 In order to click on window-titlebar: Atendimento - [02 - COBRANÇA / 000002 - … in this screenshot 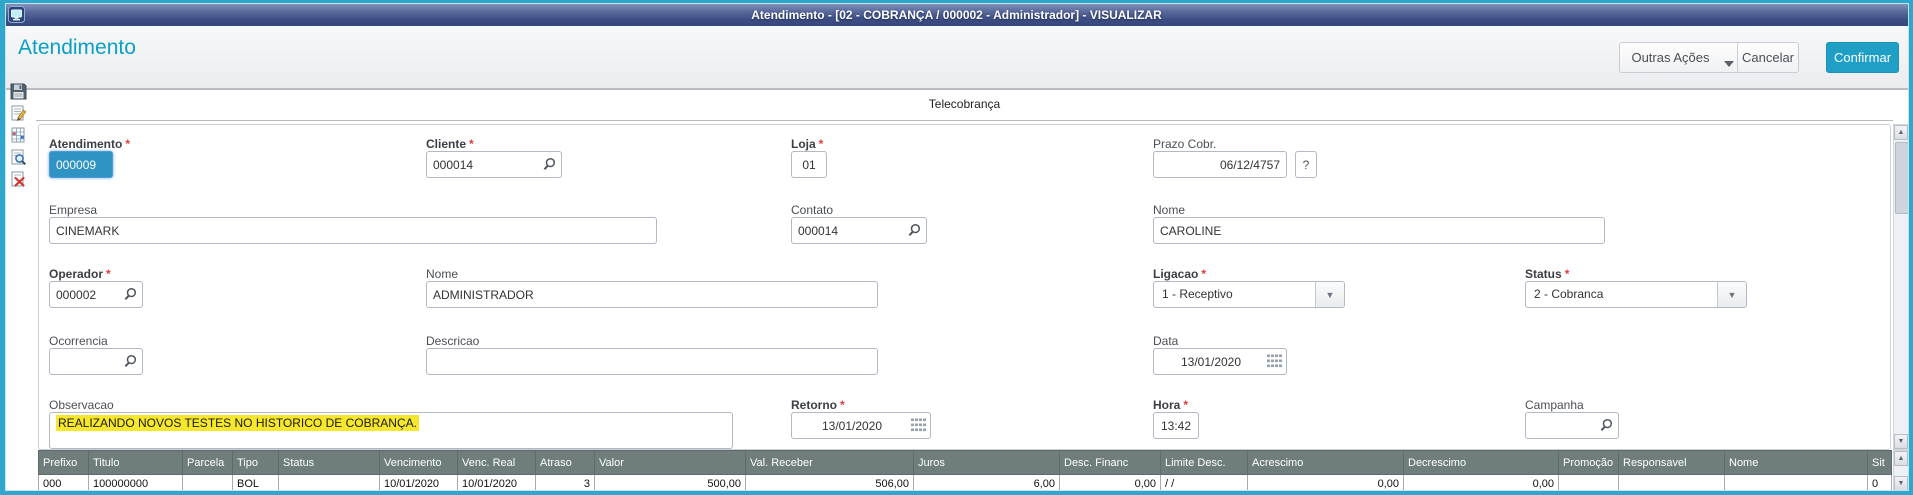, I will do `click(956, 14)`.